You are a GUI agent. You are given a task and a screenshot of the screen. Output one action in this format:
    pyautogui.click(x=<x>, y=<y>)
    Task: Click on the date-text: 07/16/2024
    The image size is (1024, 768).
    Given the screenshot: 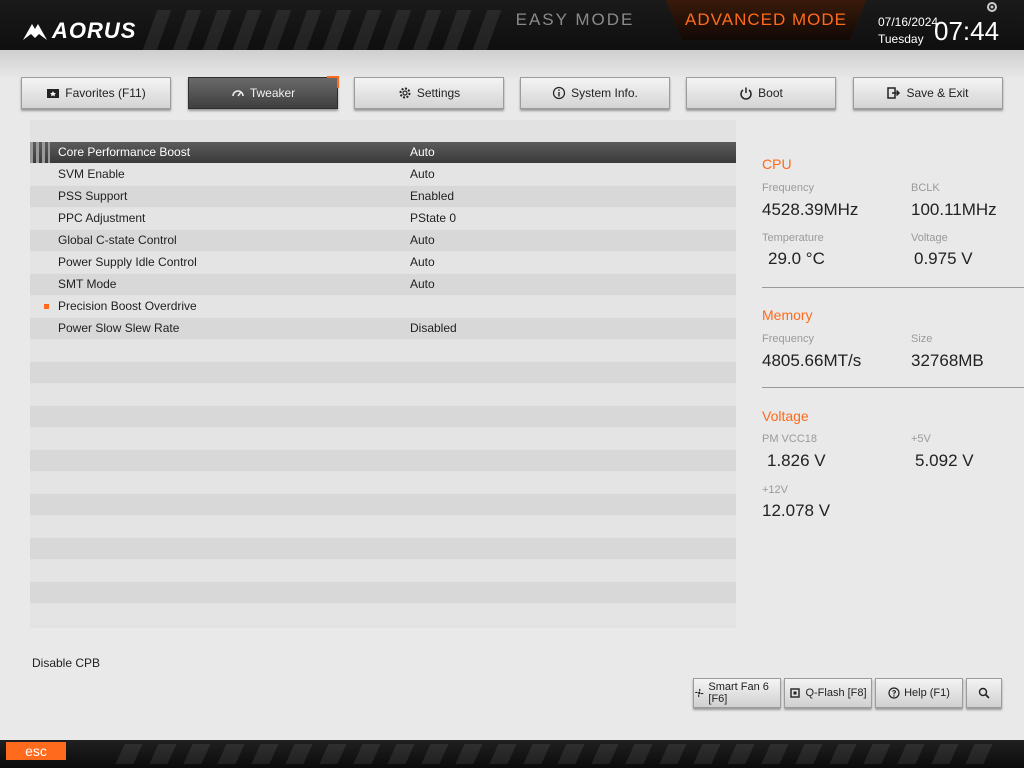 What is the action you would take?
    pyautogui.click(x=908, y=22)
    